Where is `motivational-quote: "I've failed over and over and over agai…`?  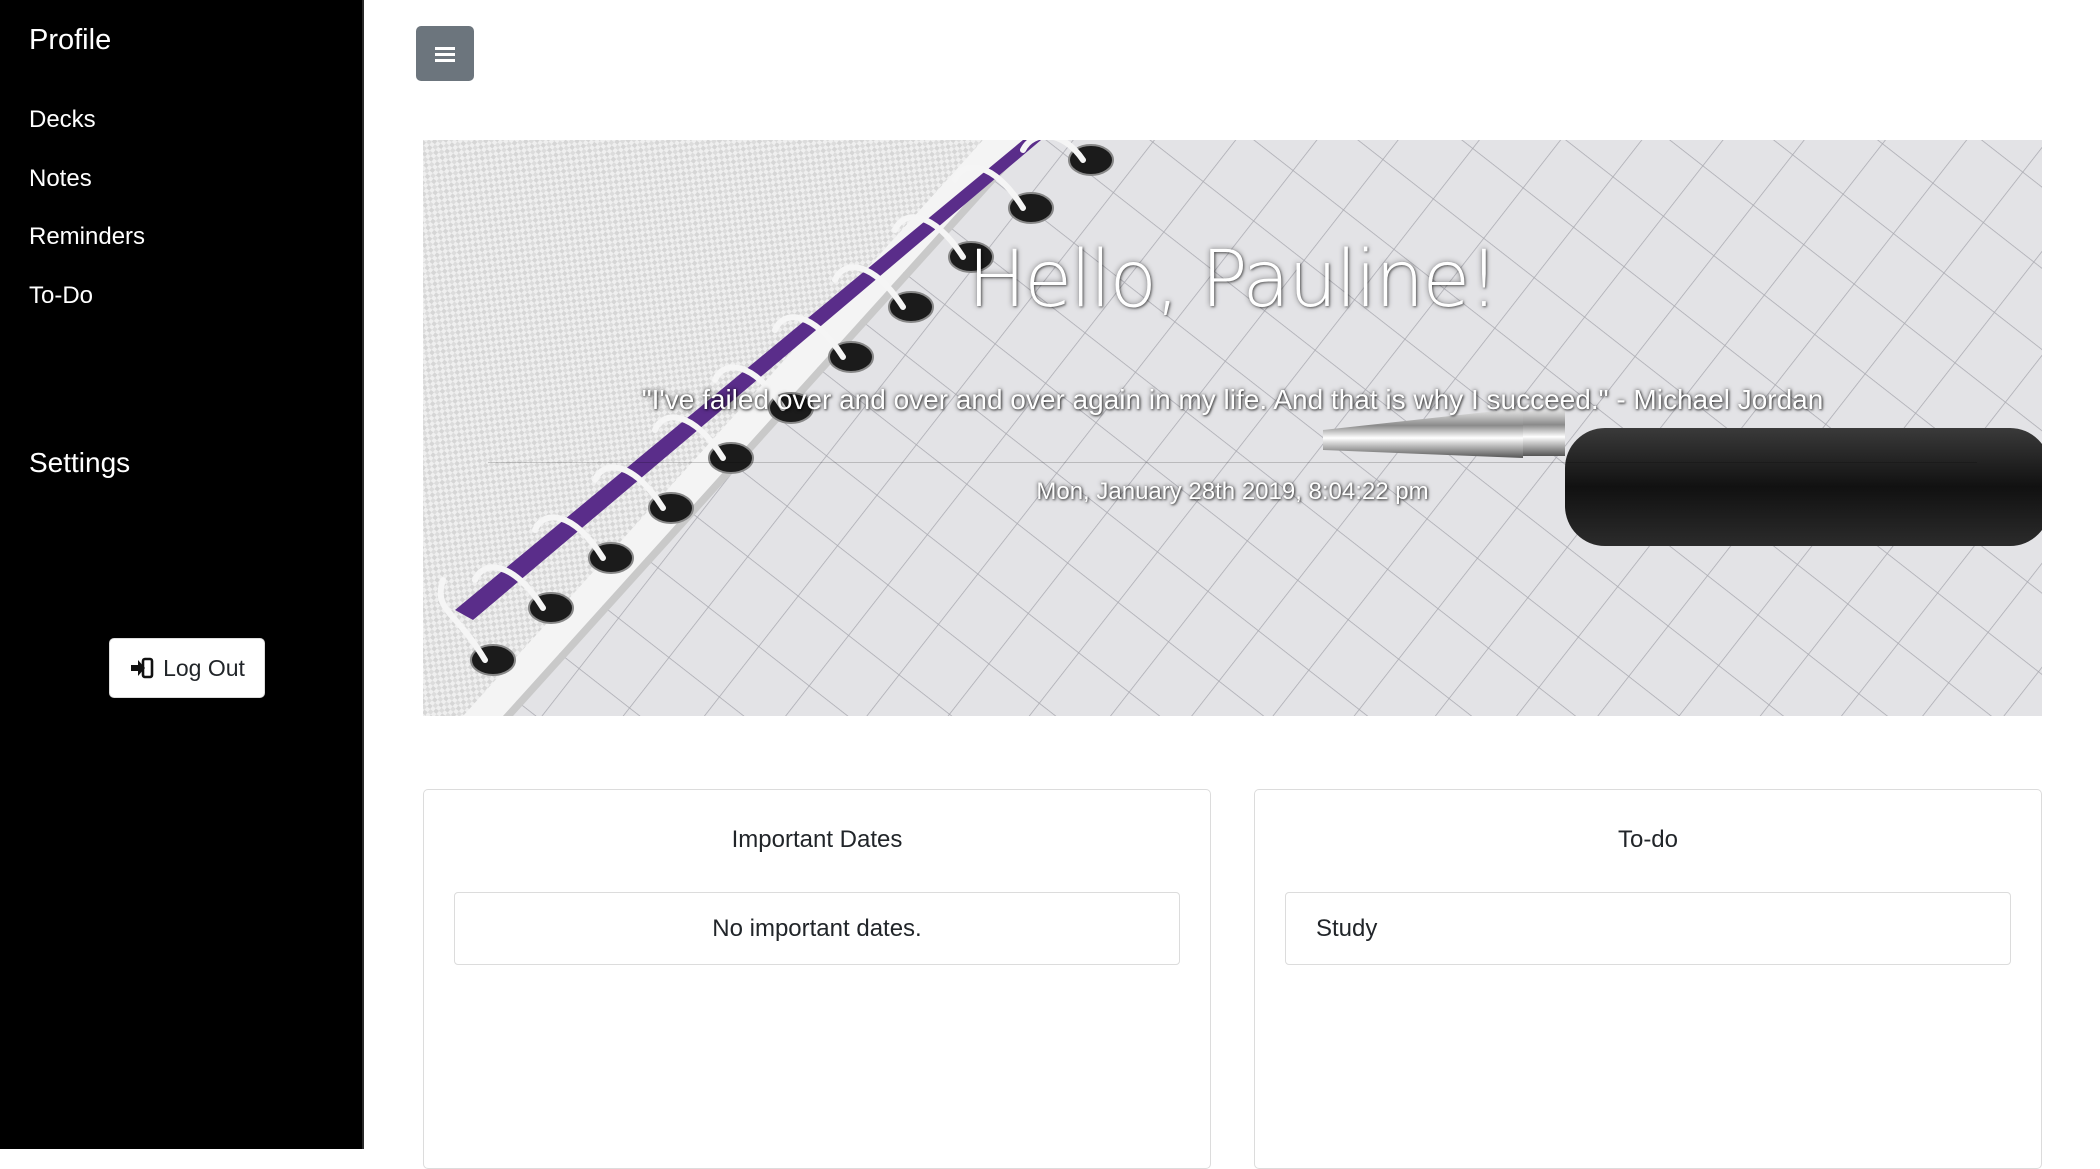 motivational-quote: "I've failed over and over and over agai… is located at coordinates (1232, 399).